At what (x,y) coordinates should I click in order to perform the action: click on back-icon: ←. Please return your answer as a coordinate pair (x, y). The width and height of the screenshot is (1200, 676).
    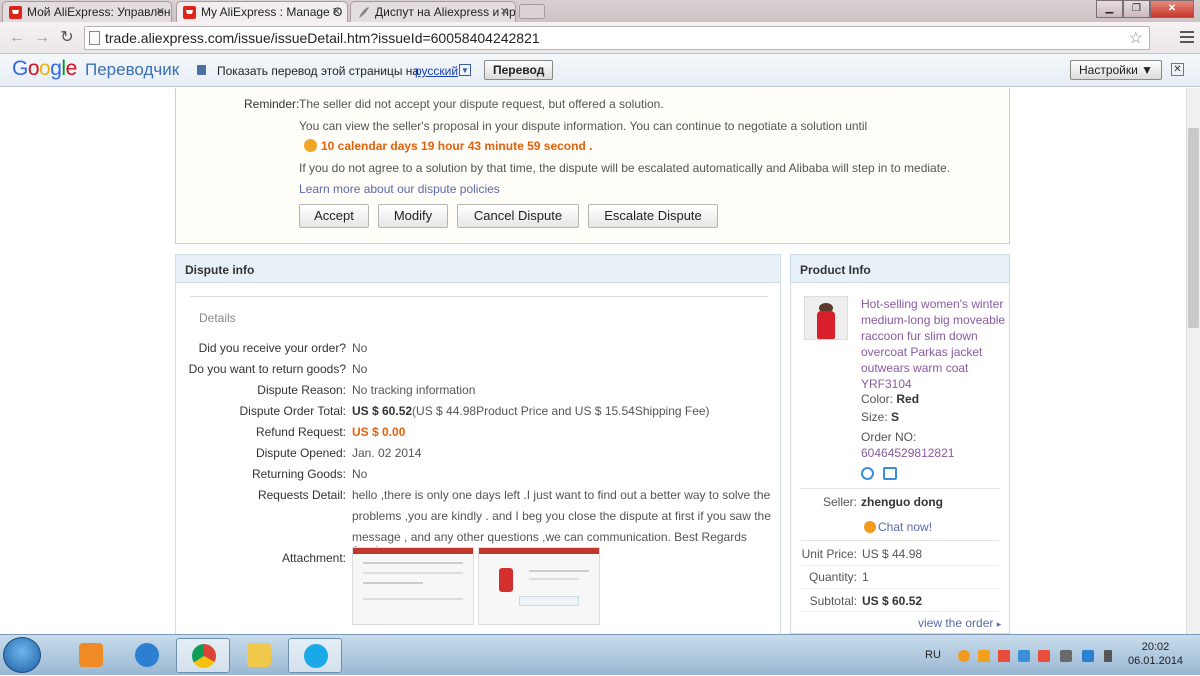
    Looking at the image, I should click on (17, 38).